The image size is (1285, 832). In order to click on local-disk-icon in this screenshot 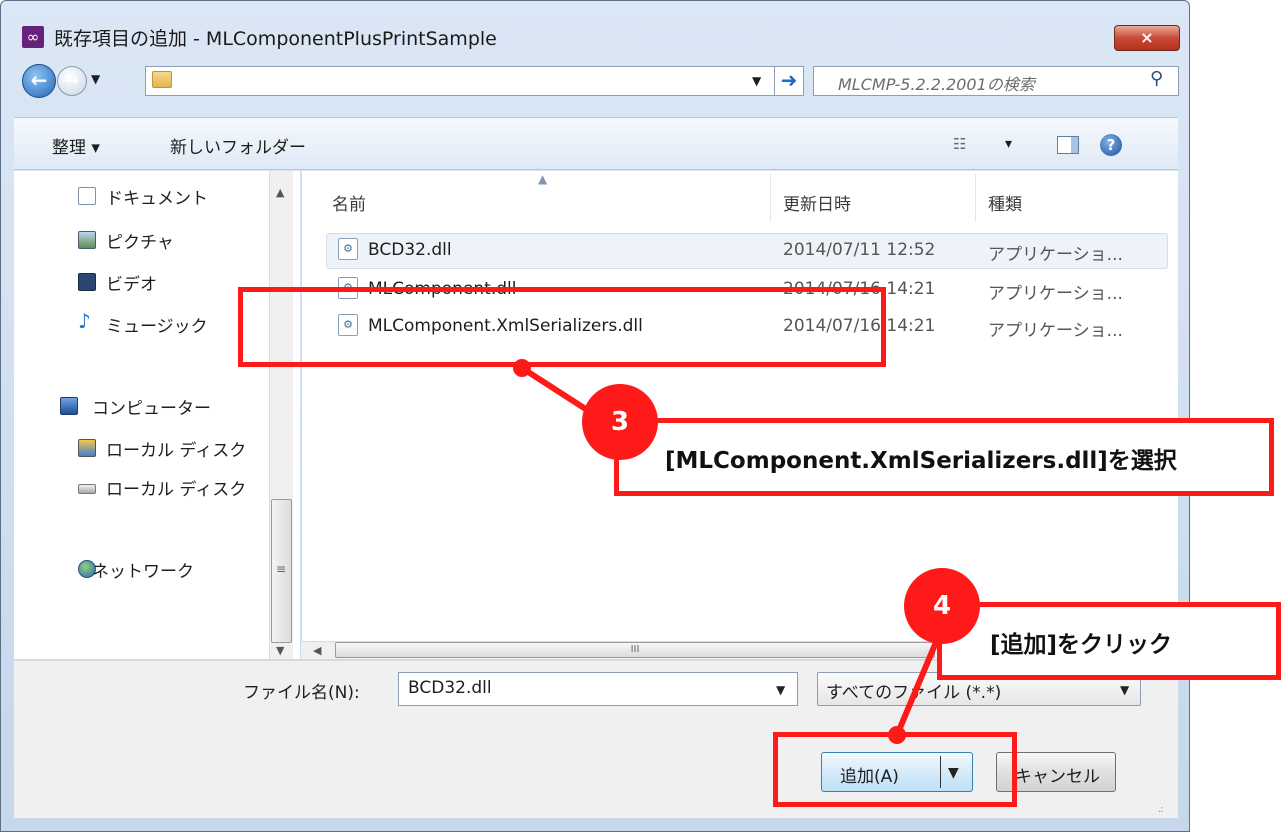, I will do `click(87, 448)`.